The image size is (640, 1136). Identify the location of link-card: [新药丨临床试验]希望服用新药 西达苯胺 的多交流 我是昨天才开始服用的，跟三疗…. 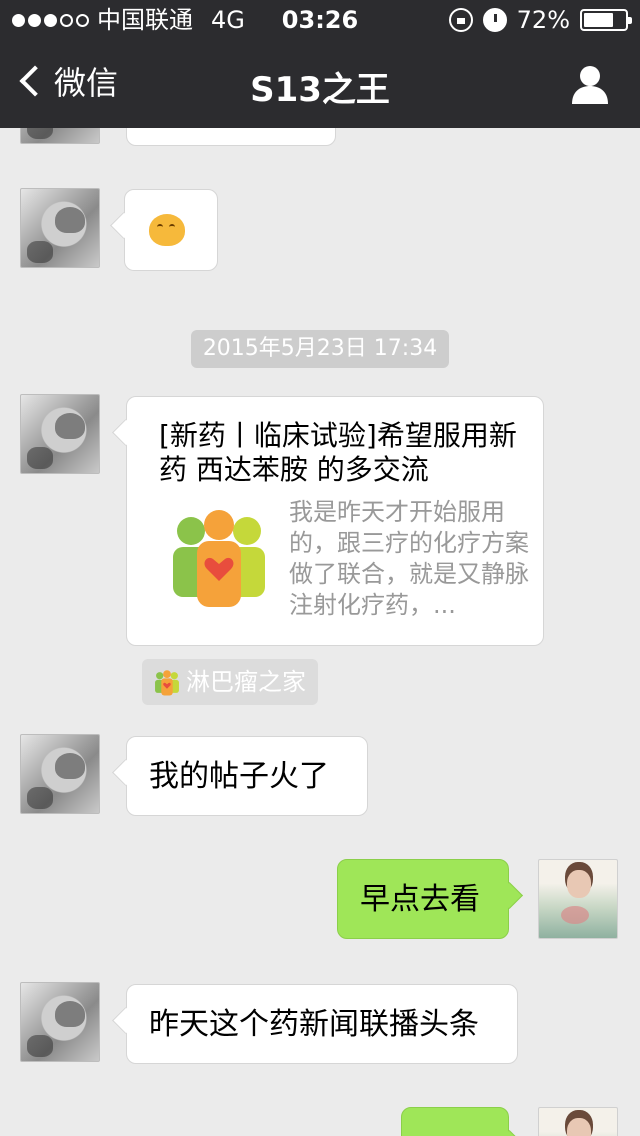
(335, 521).